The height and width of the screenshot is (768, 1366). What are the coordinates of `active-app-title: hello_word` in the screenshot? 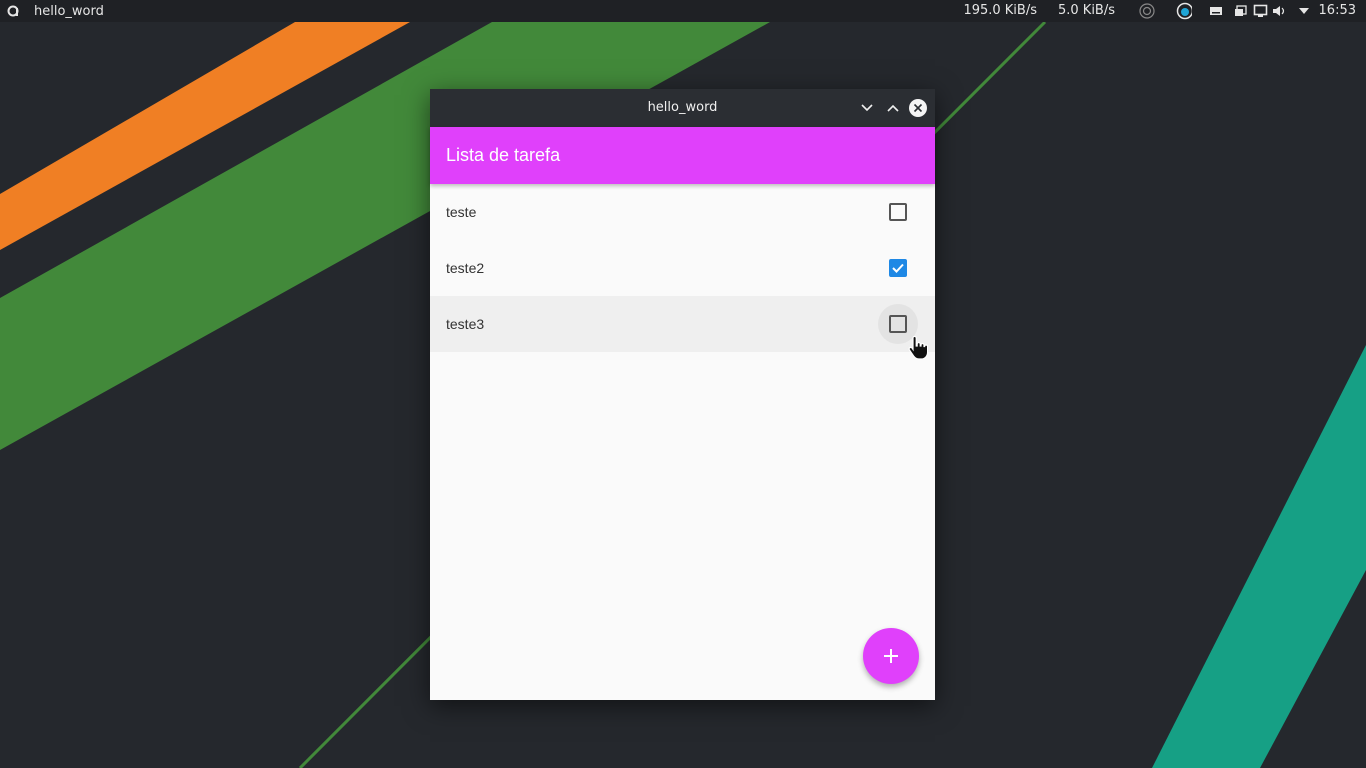 It's located at (69, 11).